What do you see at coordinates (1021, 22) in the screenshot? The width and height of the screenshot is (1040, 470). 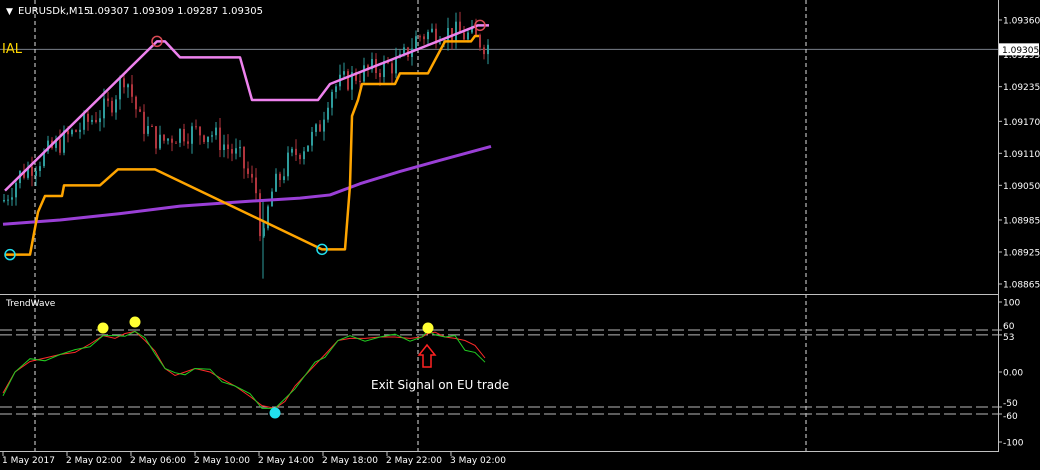 I see `price-tick-label: 1.09360` at bounding box center [1021, 22].